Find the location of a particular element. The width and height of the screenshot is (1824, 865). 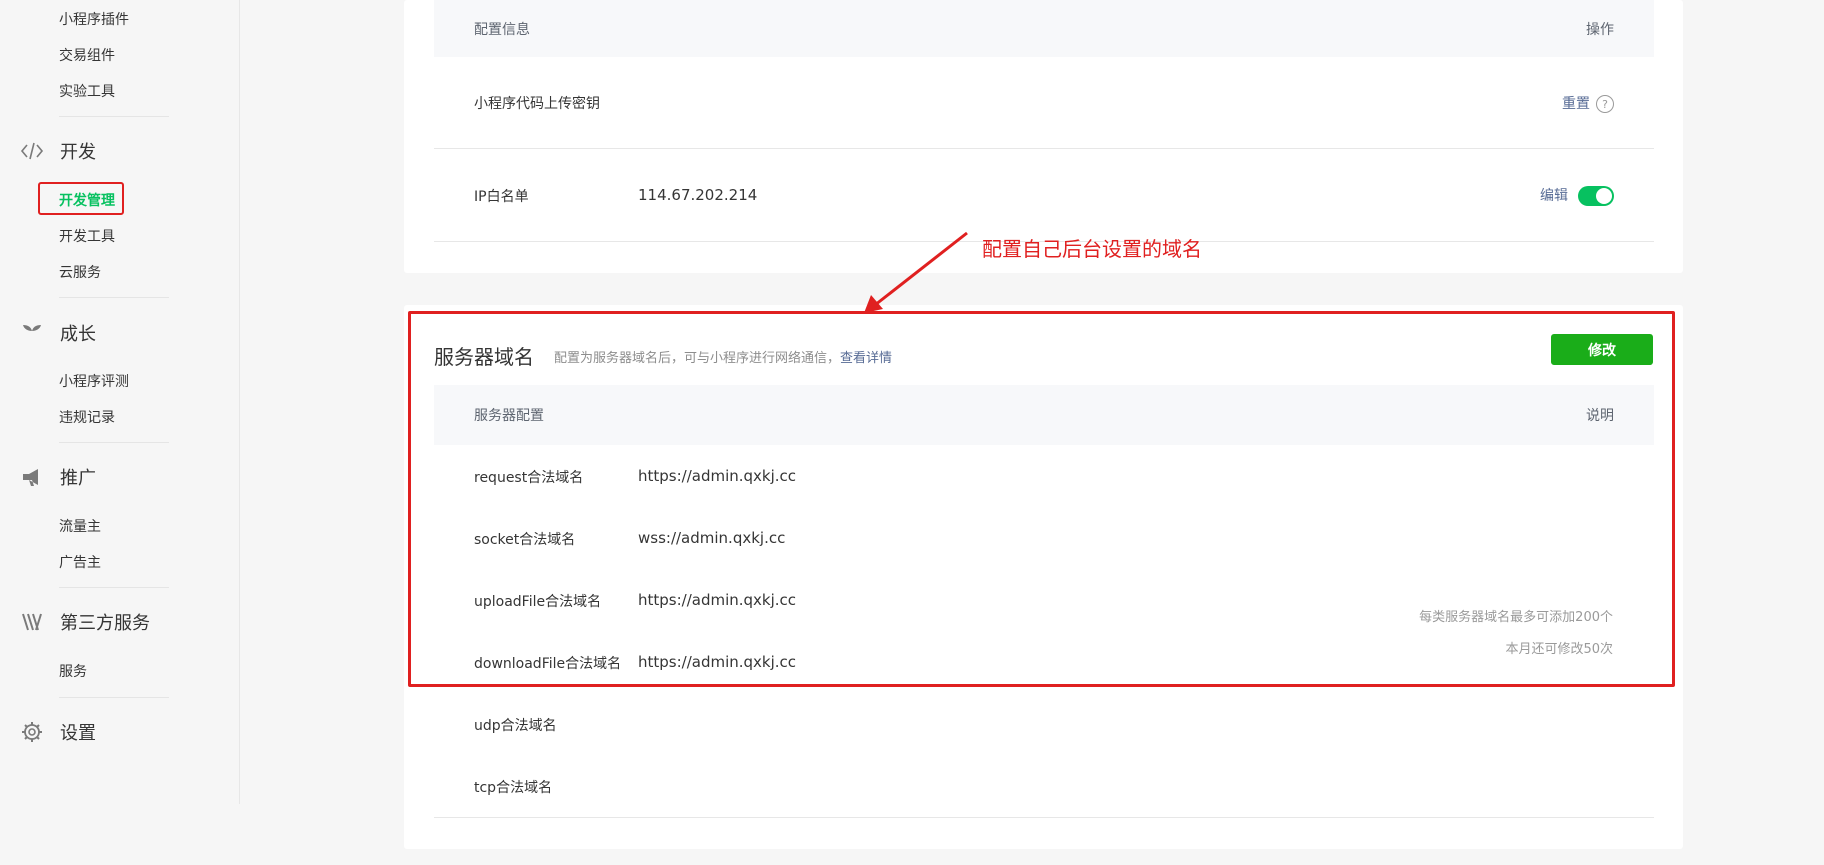

domain-label: udp合法域名 is located at coordinates (515, 726).